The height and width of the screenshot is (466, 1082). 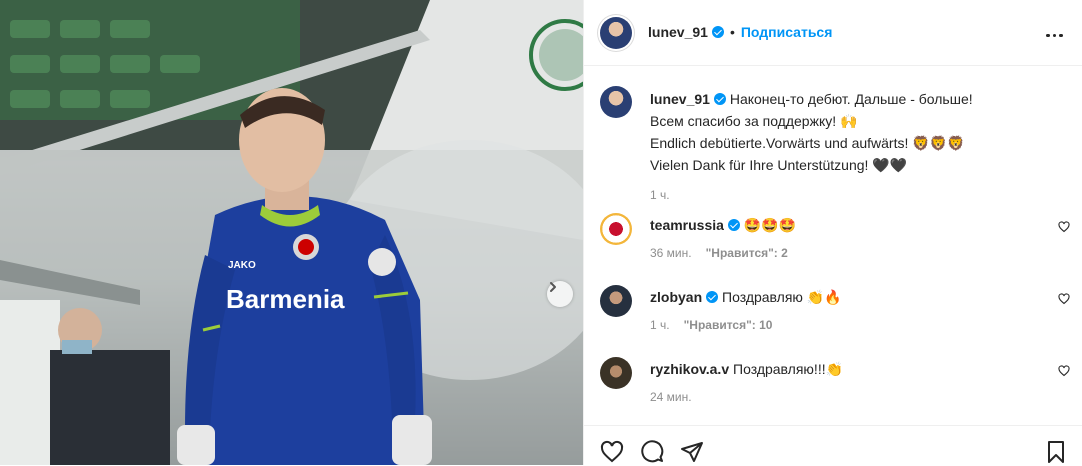 I want to click on like-heart-icon, so click(x=612, y=452).